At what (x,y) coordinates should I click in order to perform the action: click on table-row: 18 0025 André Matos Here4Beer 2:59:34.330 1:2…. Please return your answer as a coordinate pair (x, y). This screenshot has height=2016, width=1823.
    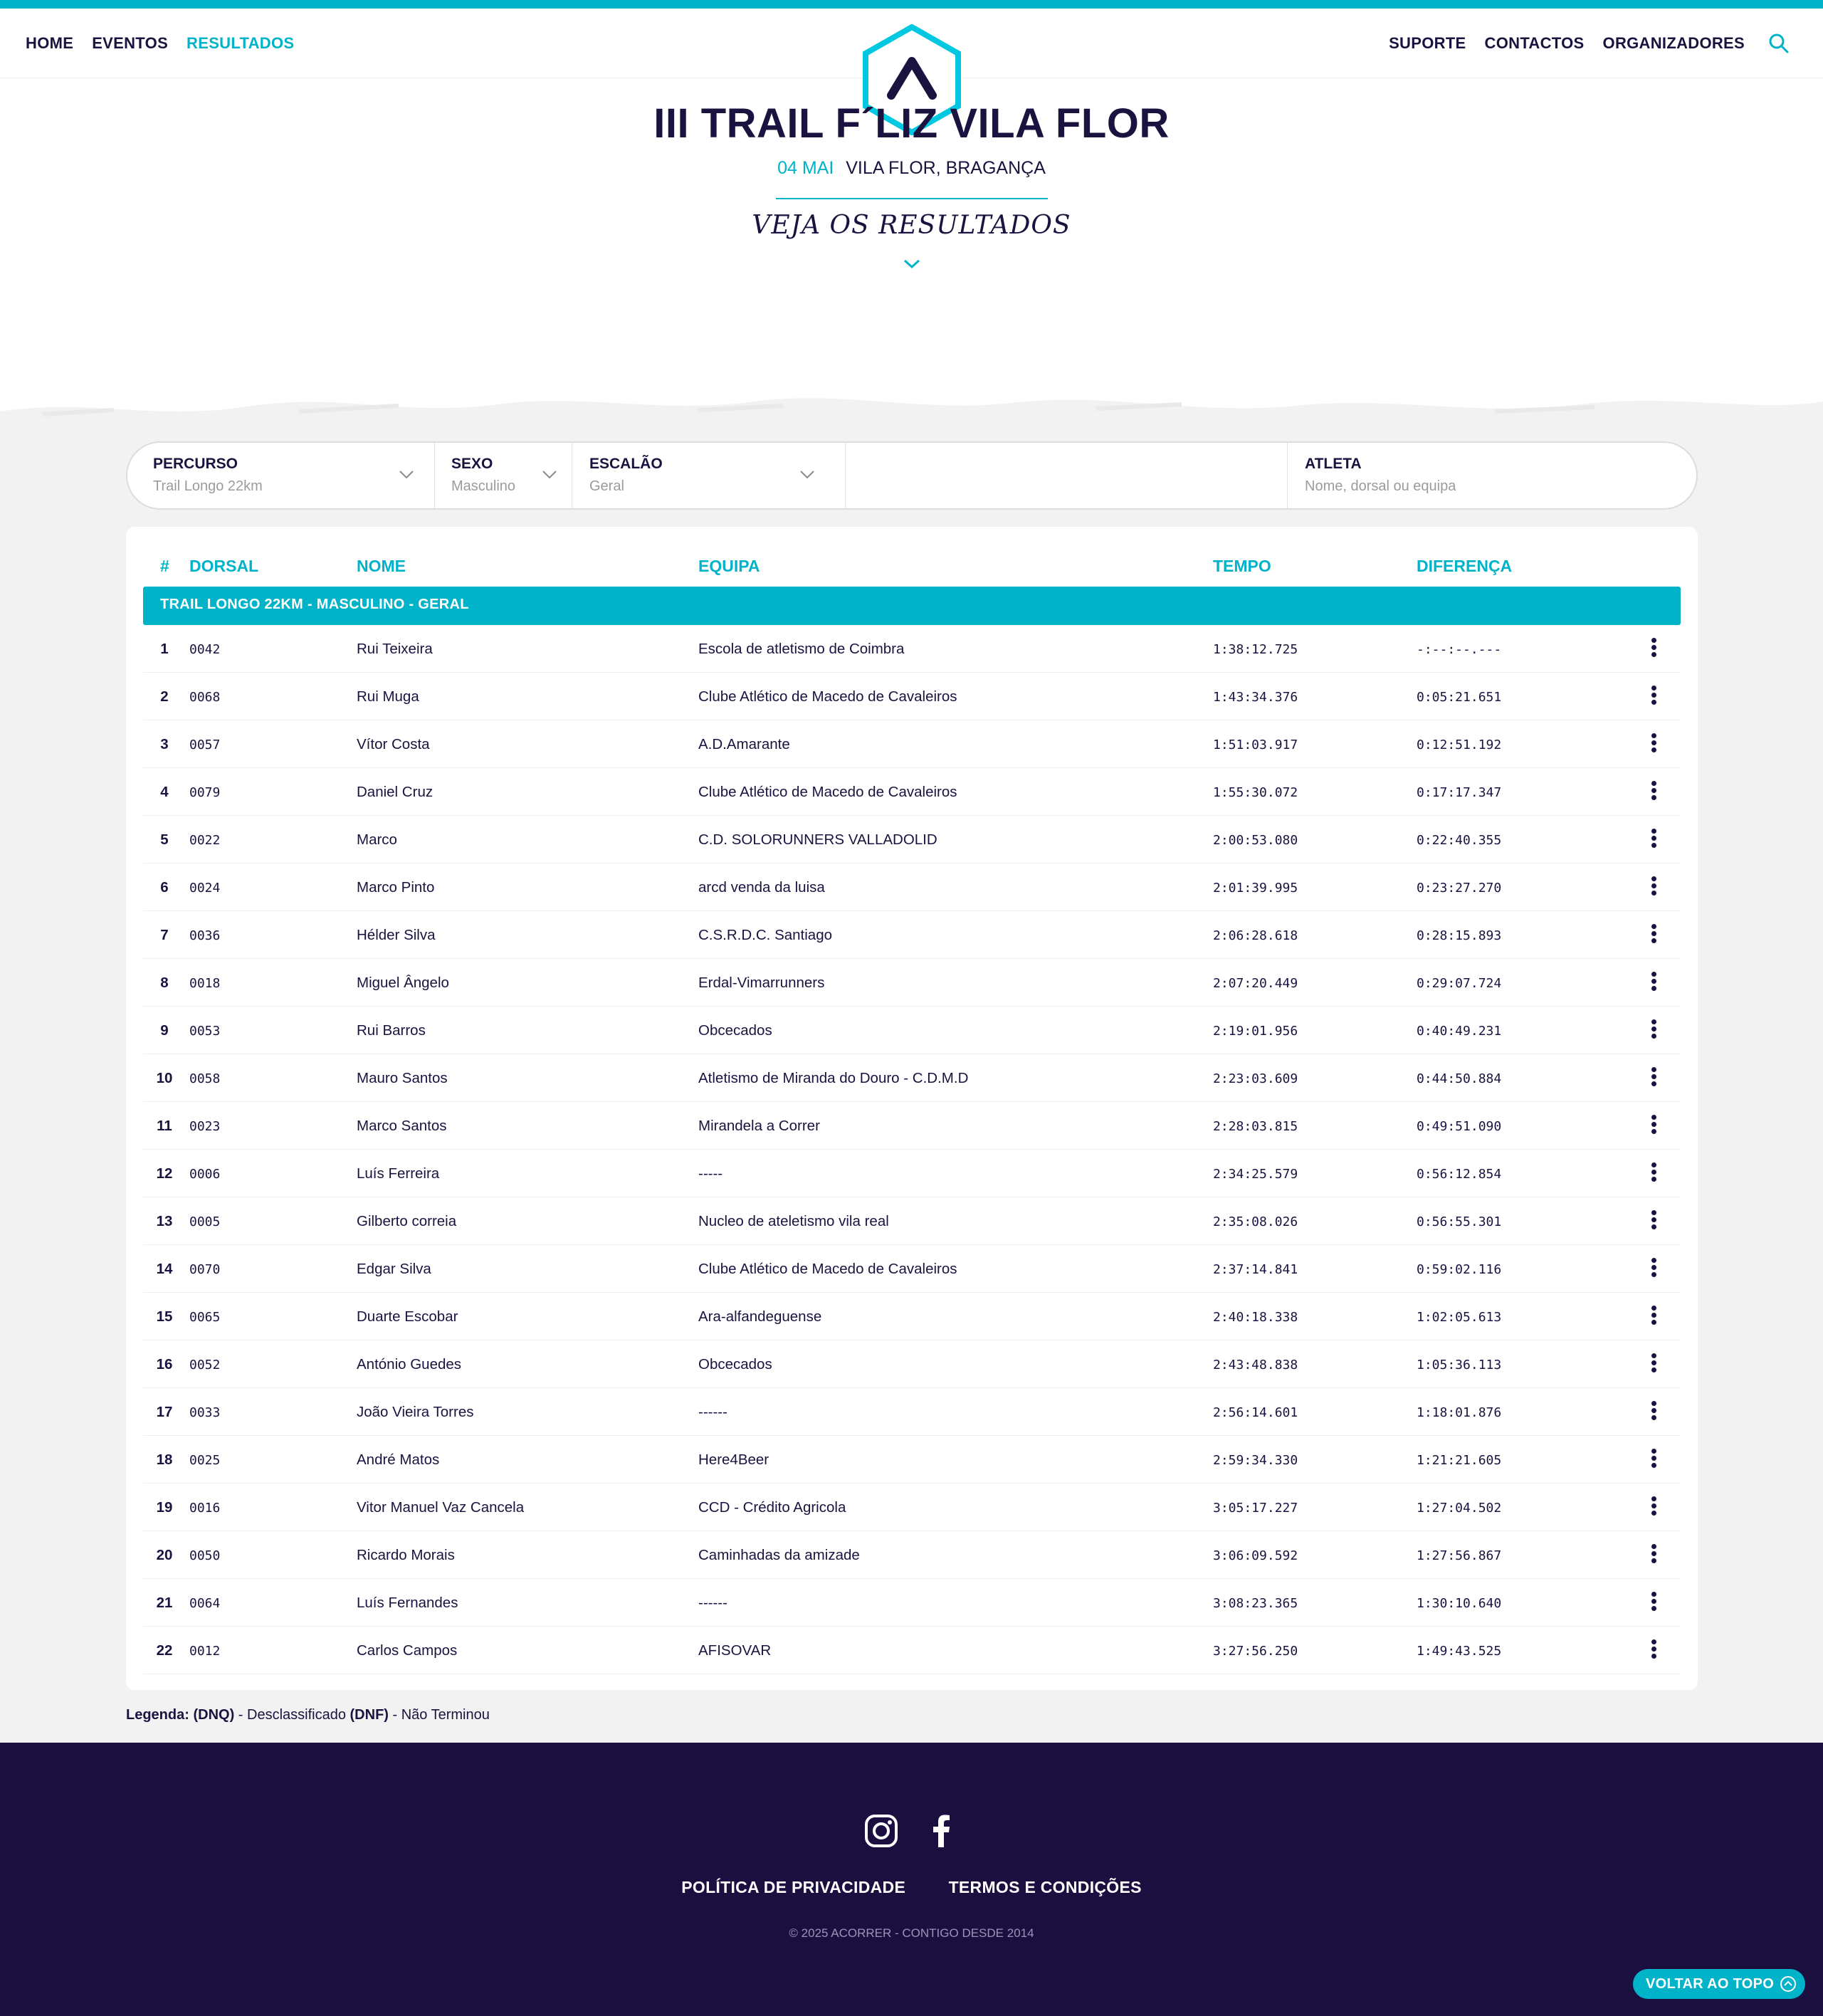
    Looking at the image, I should click on (912, 1460).